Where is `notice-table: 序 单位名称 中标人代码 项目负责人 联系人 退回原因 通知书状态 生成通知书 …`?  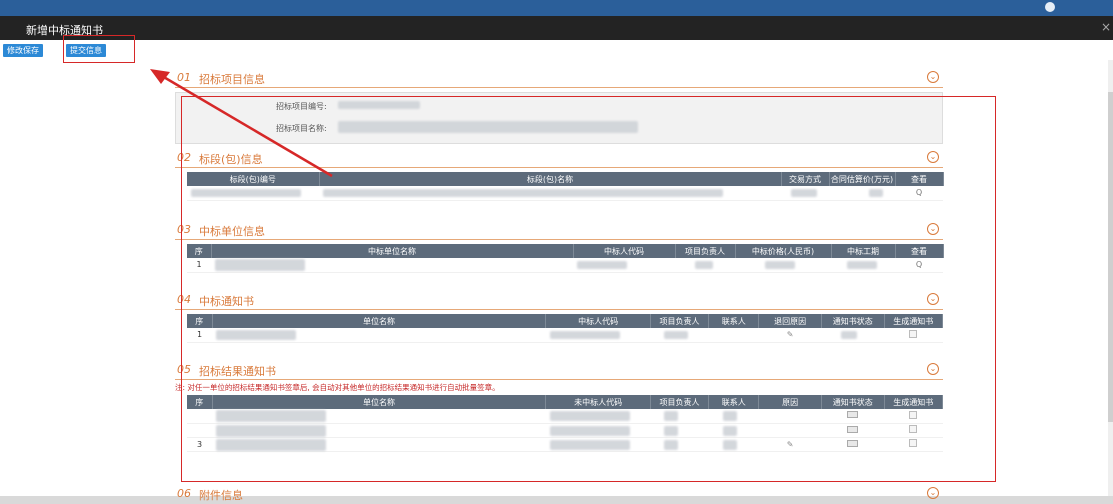 notice-table: 序 单位名称 中标人代码 项目负责人 联系人 退回原因 通知书状态 生成通知书 … is located at coordinates (565, 328).